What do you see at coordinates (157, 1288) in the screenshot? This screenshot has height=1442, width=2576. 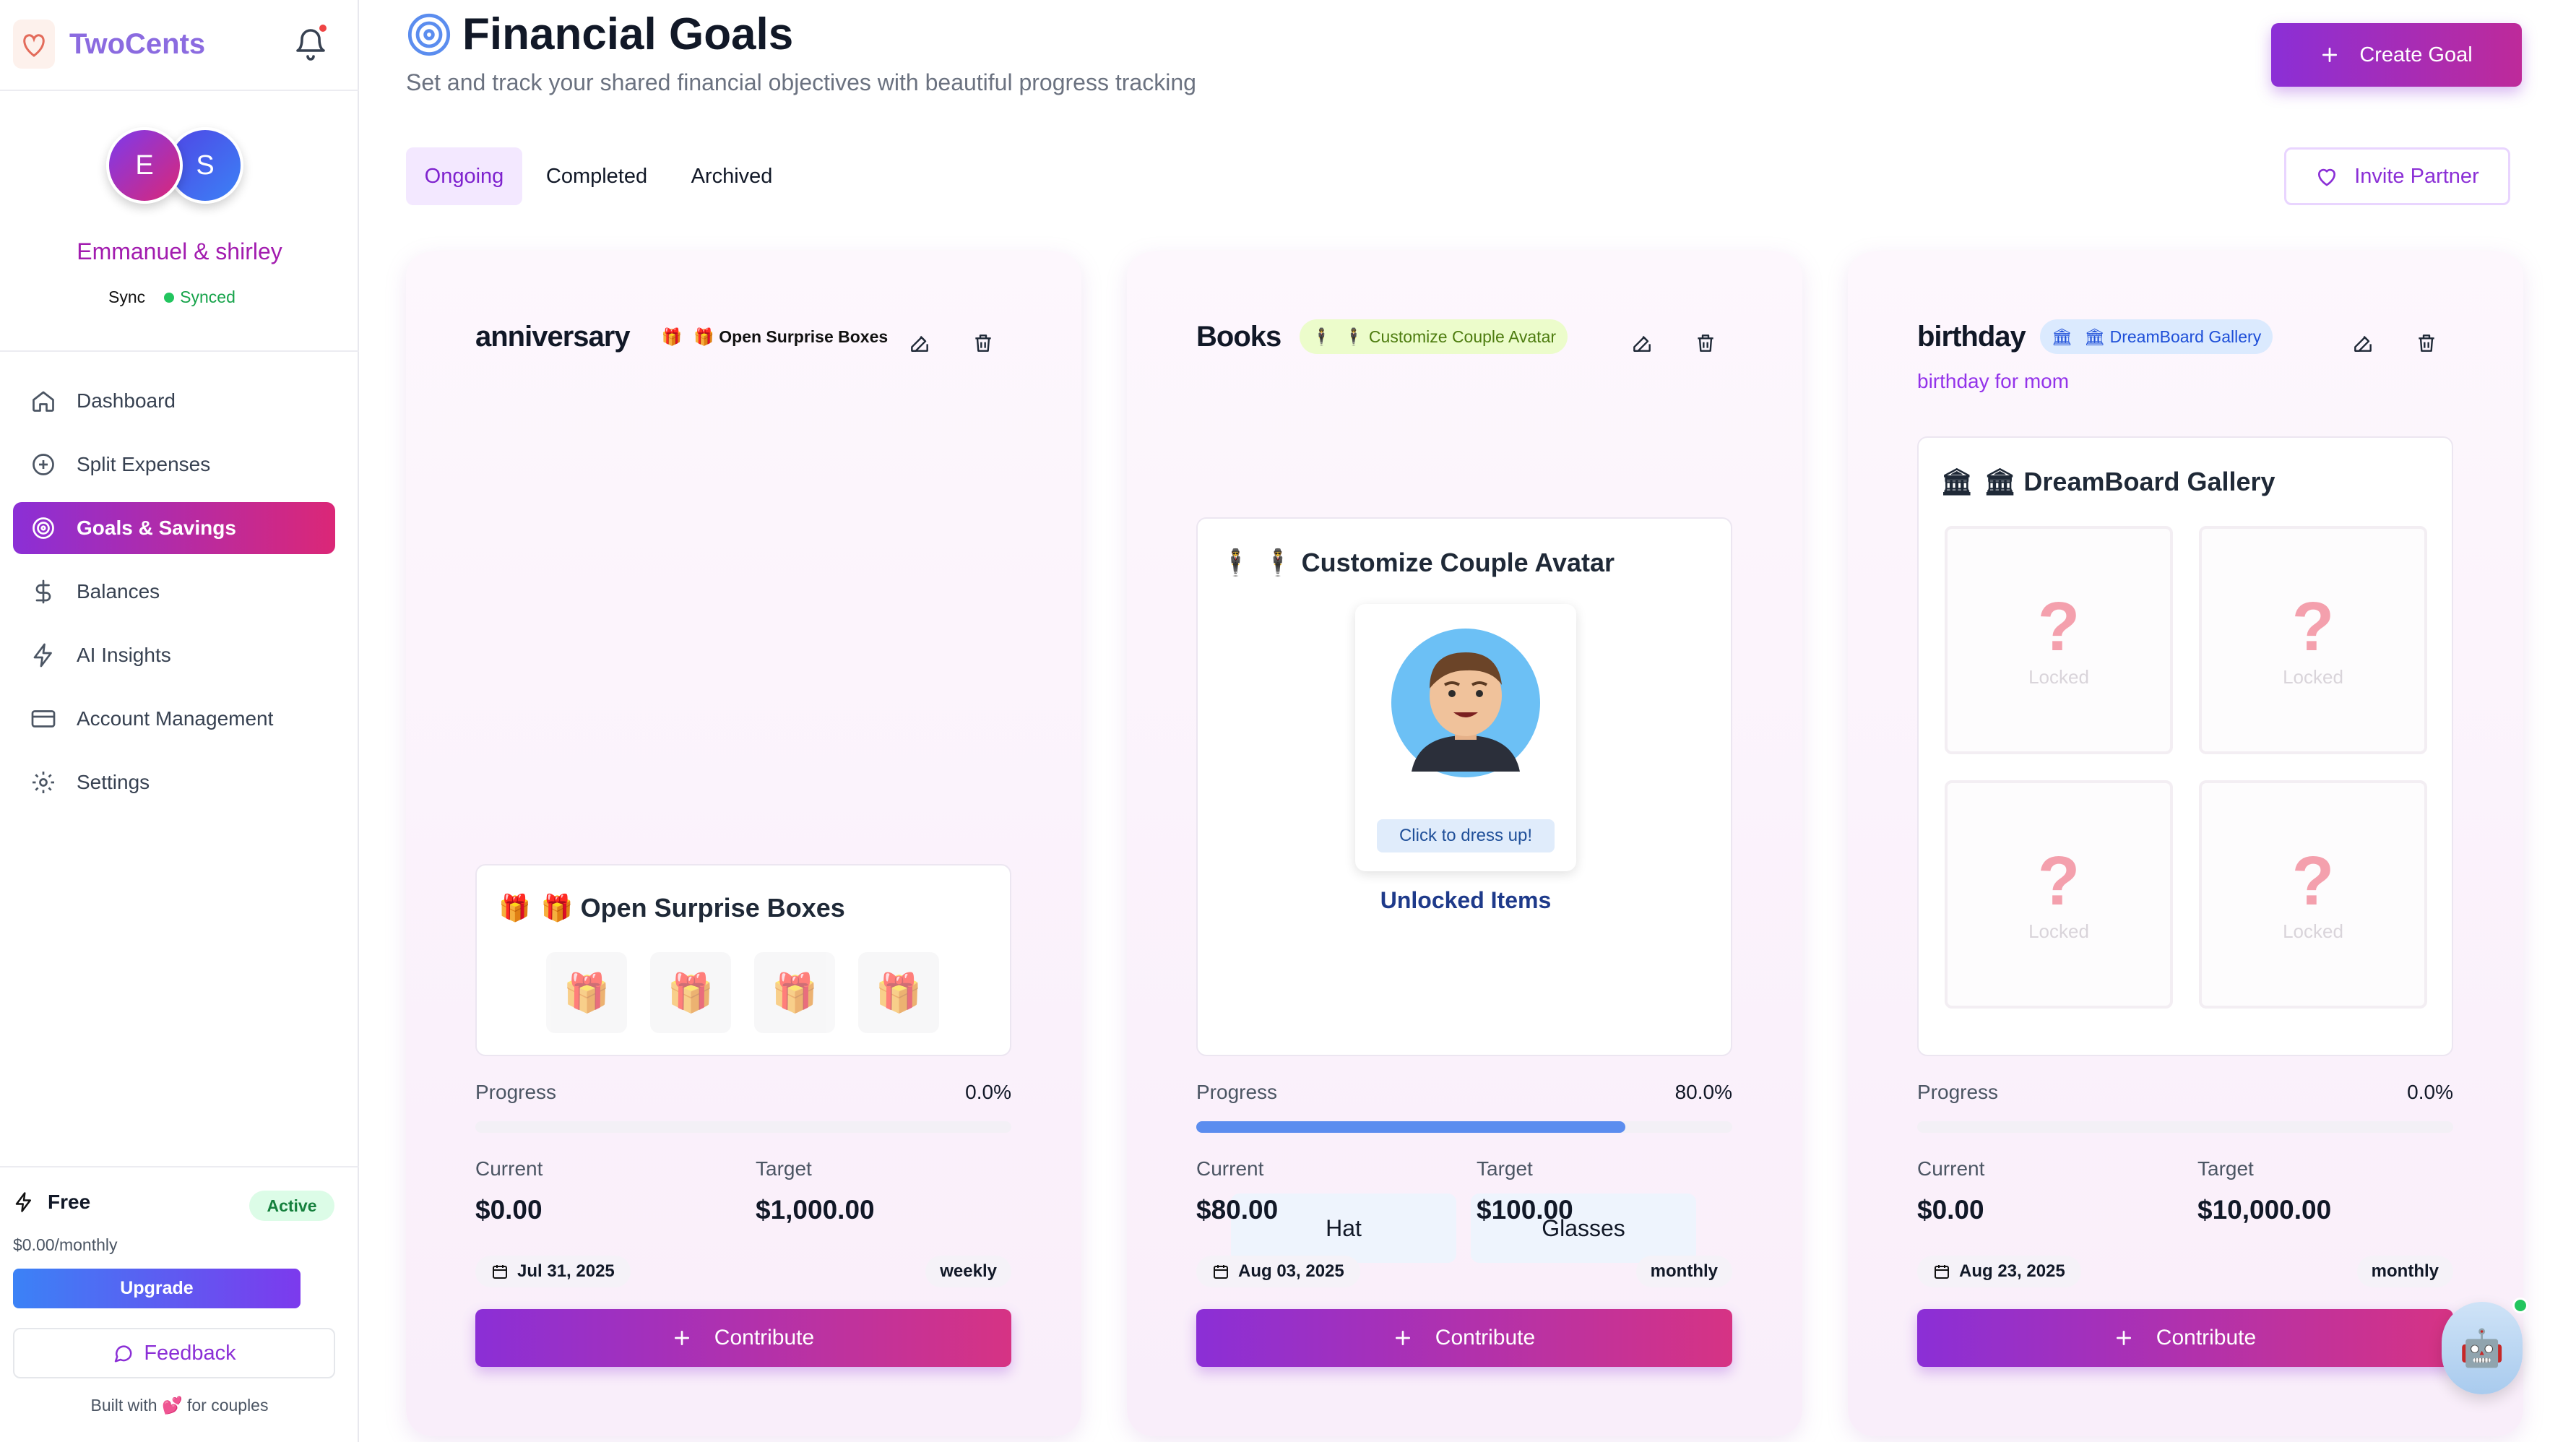 I see `upgrade-button: Upgrade` at bounding box center [157, 1288].